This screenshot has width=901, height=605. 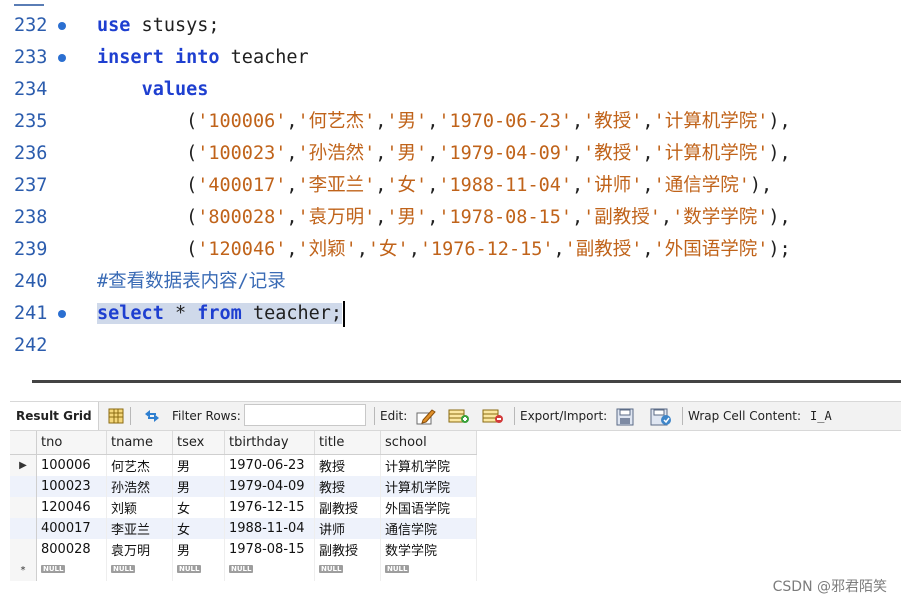 I want to click on cell-title: 讲师, so click(x=347, y=528).